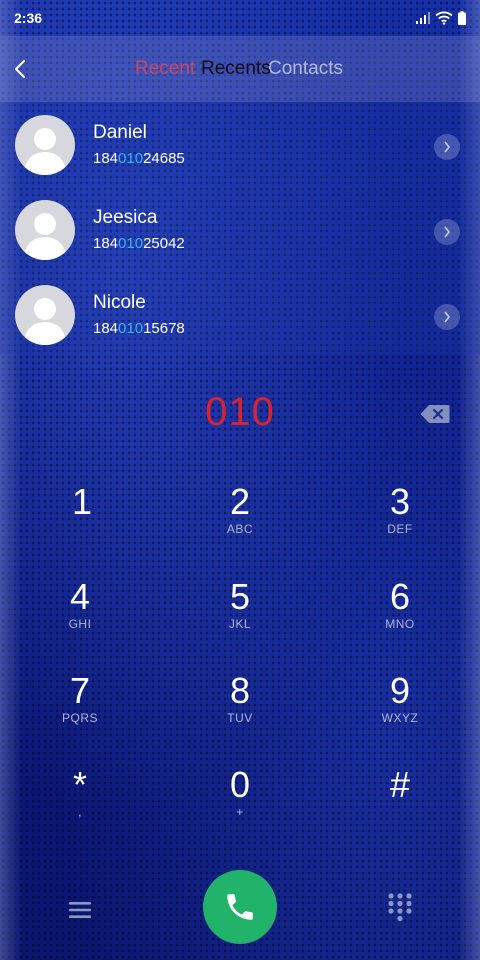 The height and width of the screenshot is (960, 480). Describe the element at coordinates (125, 217) in the screenshot. I see `contact-name: Jeesica` at that location.